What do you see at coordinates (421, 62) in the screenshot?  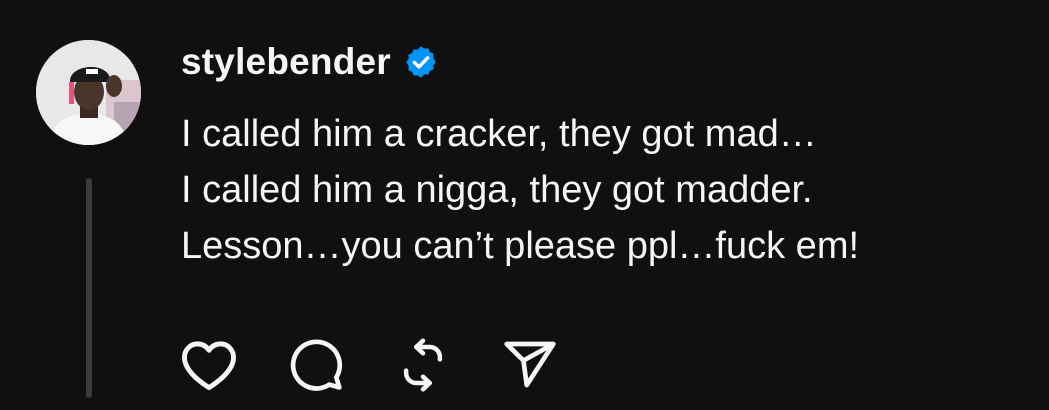 I see `verified-badge-icon` at bounding box center [421, 62].